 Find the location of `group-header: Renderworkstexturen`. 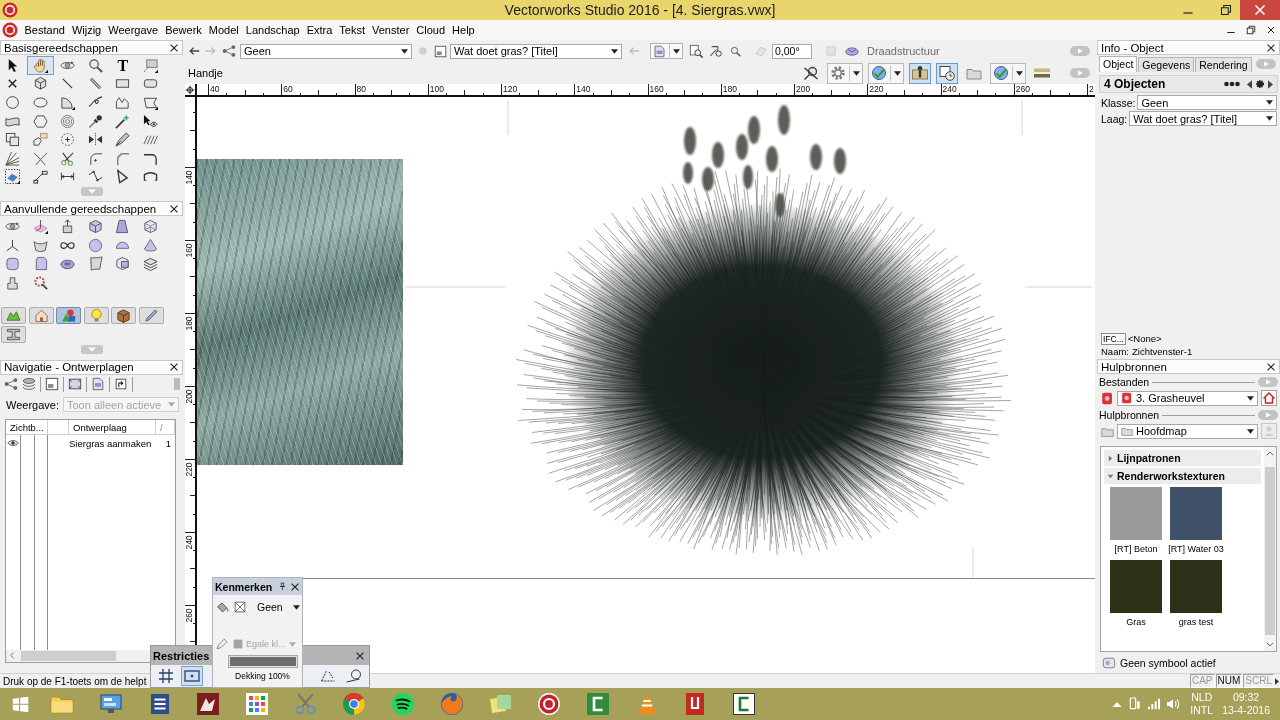

group-header: Renderworkstexturen is located at coordinates (1182, 476).